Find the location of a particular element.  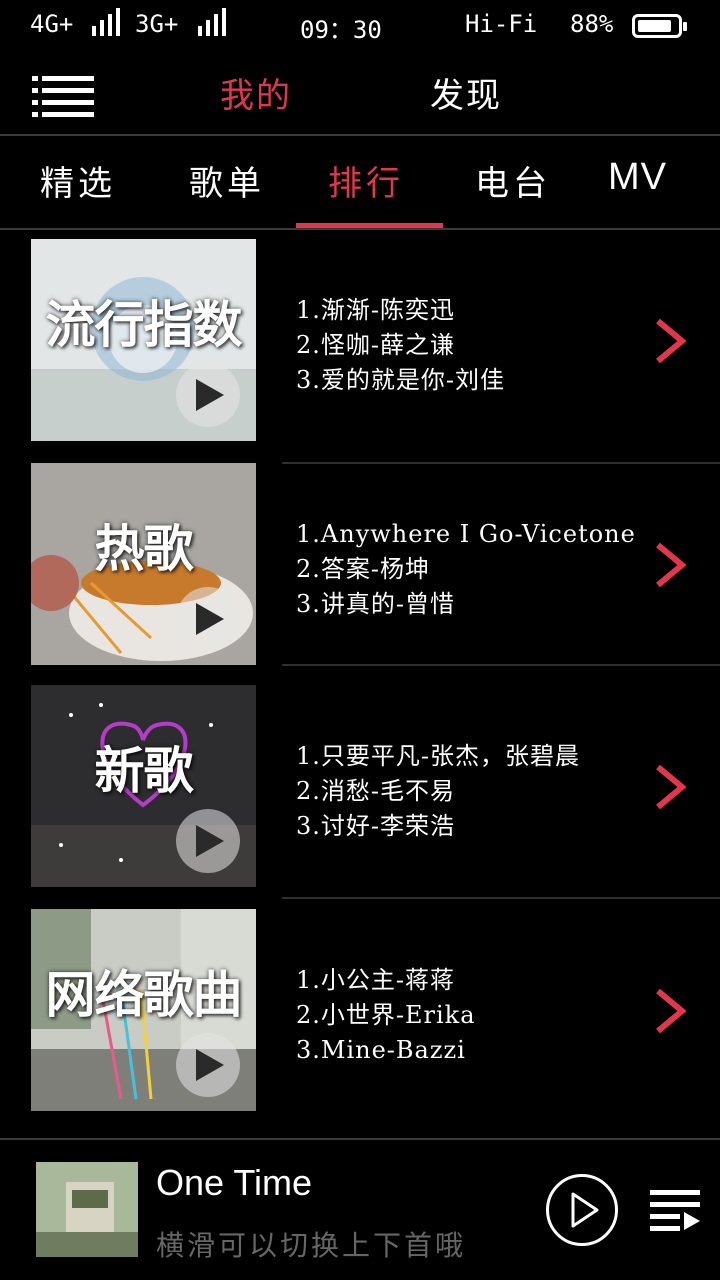

now-playing-cover is located at coordinates (87, 1209).